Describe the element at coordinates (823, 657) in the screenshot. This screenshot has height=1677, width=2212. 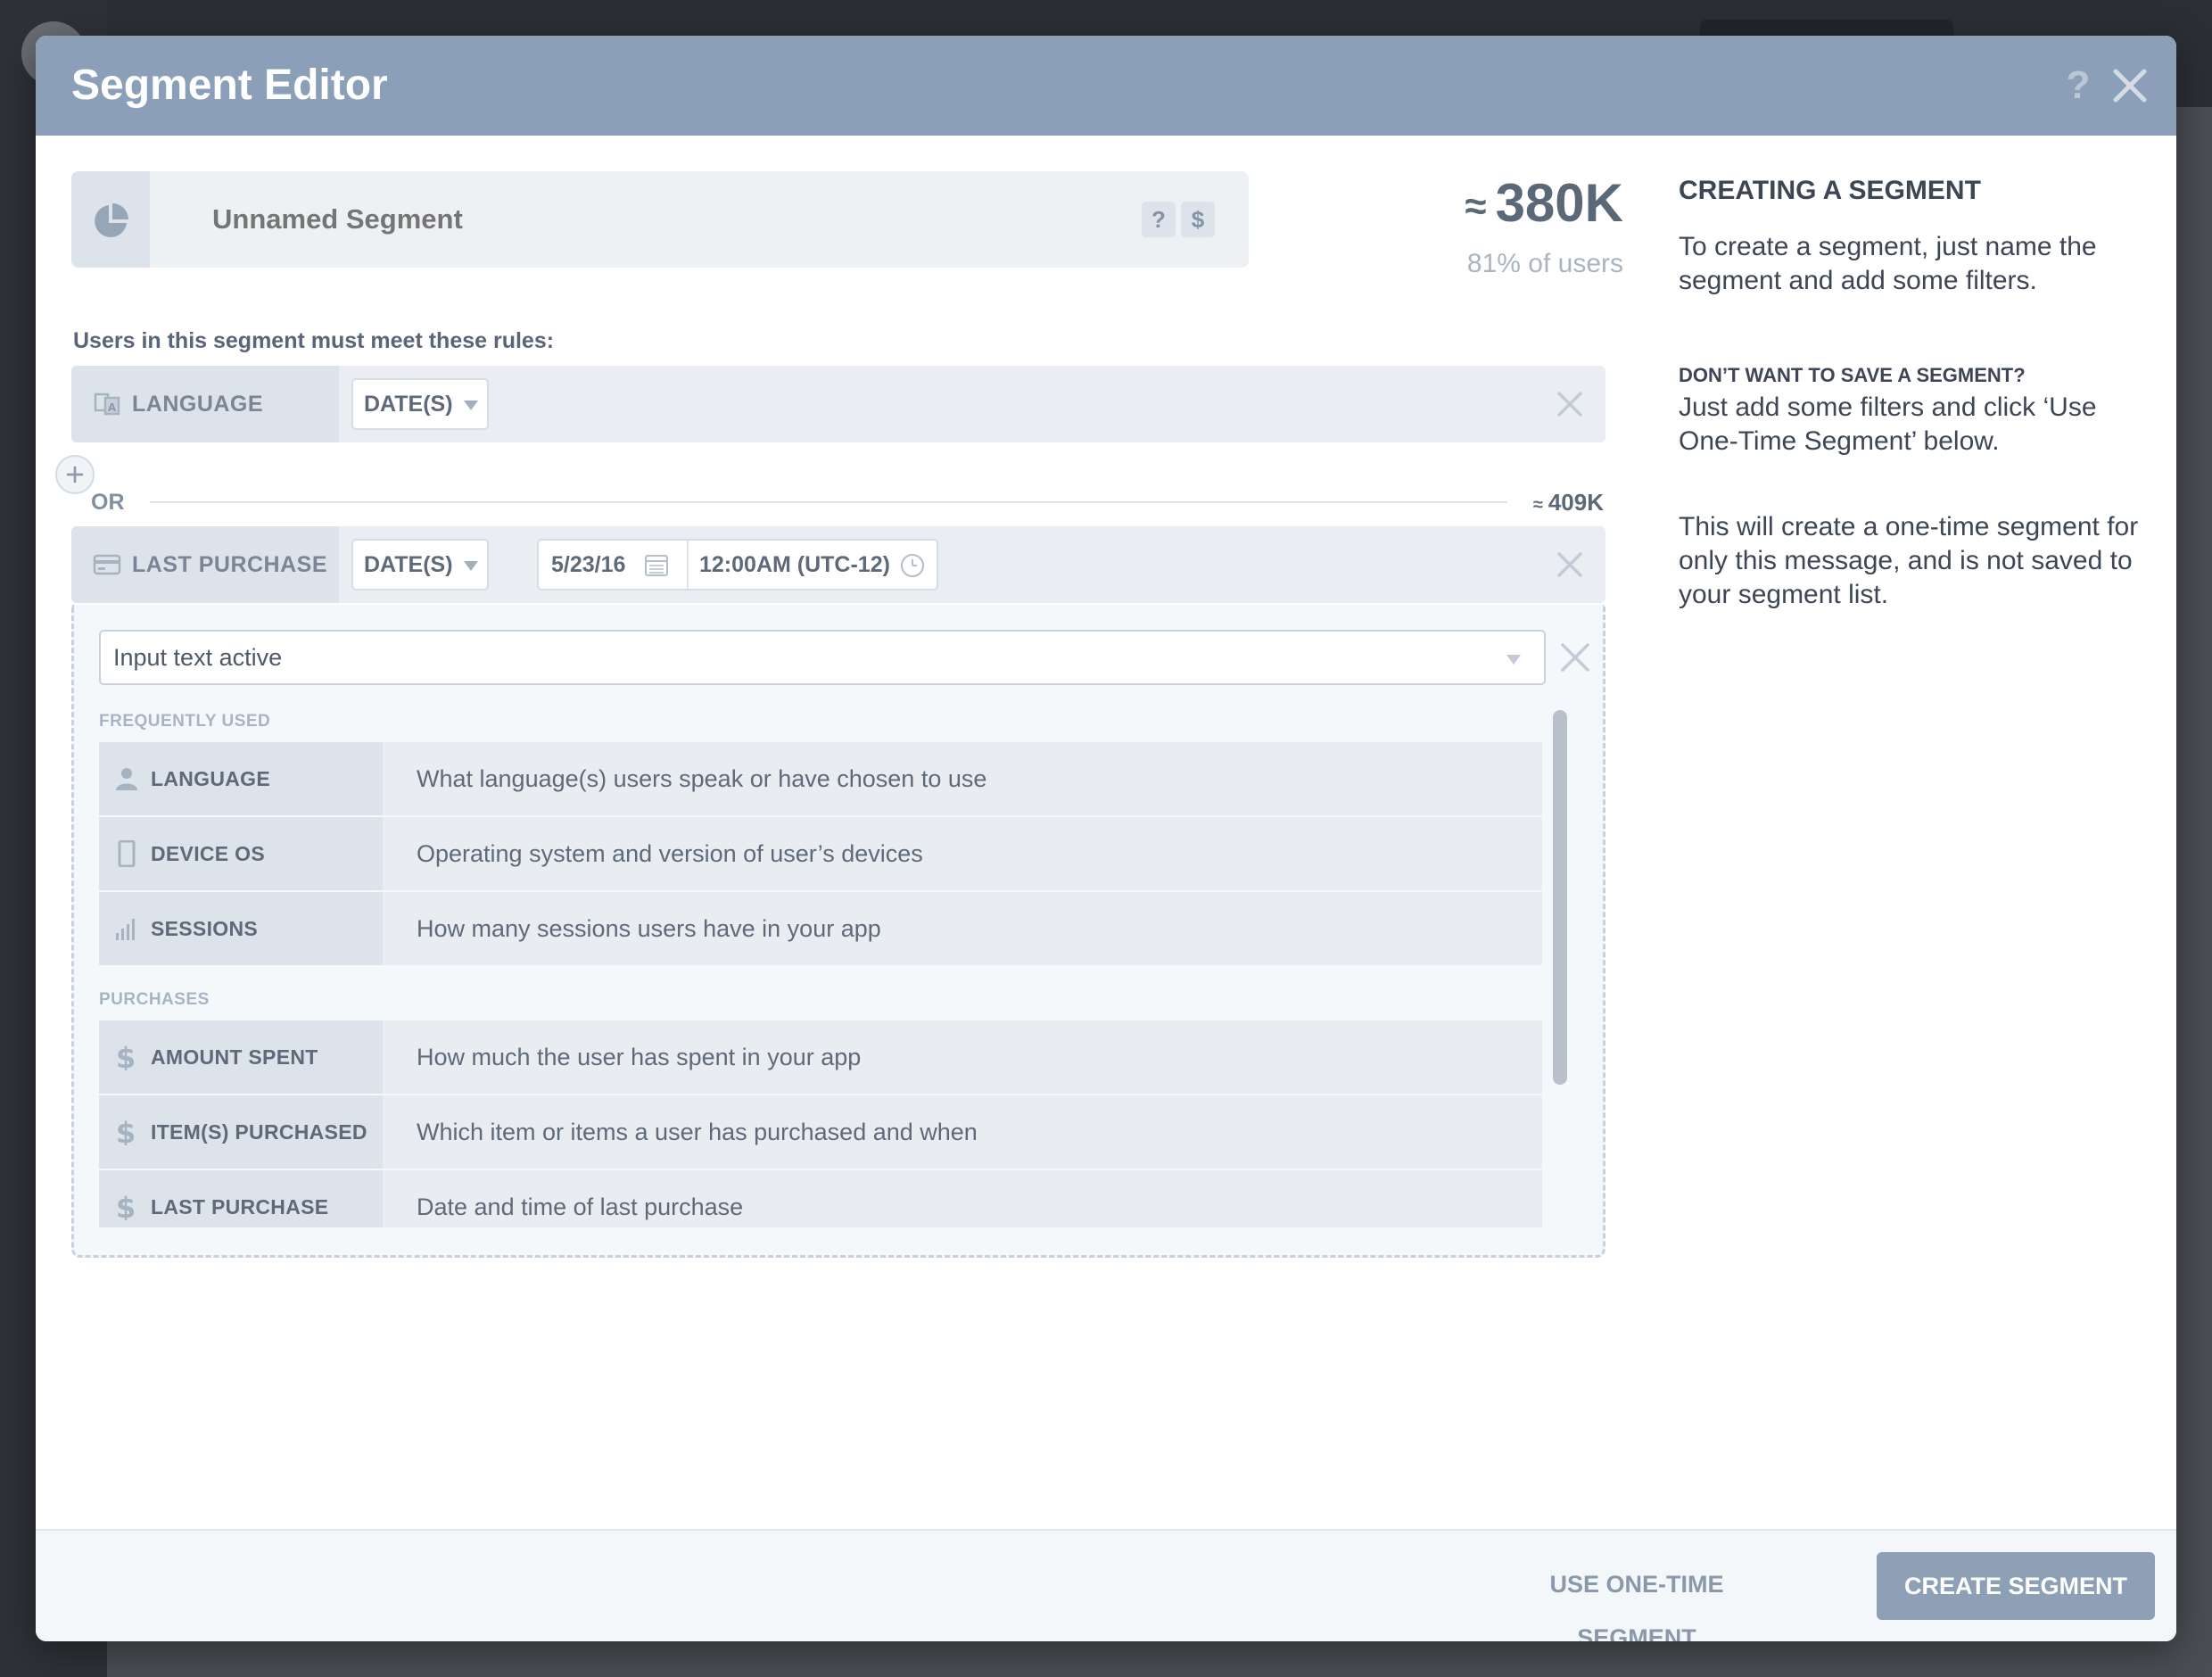
I see `filter-search-input` at that location.